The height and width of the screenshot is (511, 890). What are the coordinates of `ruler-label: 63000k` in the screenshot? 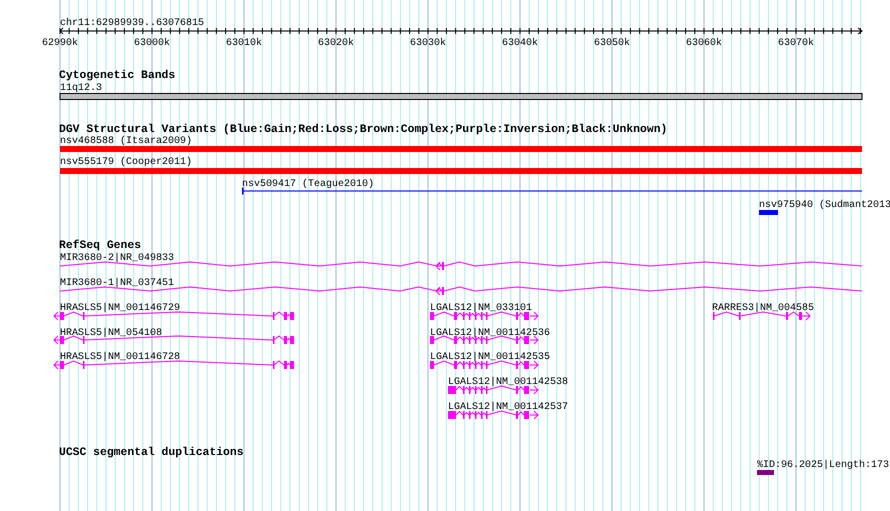 It's located at (152, 43).